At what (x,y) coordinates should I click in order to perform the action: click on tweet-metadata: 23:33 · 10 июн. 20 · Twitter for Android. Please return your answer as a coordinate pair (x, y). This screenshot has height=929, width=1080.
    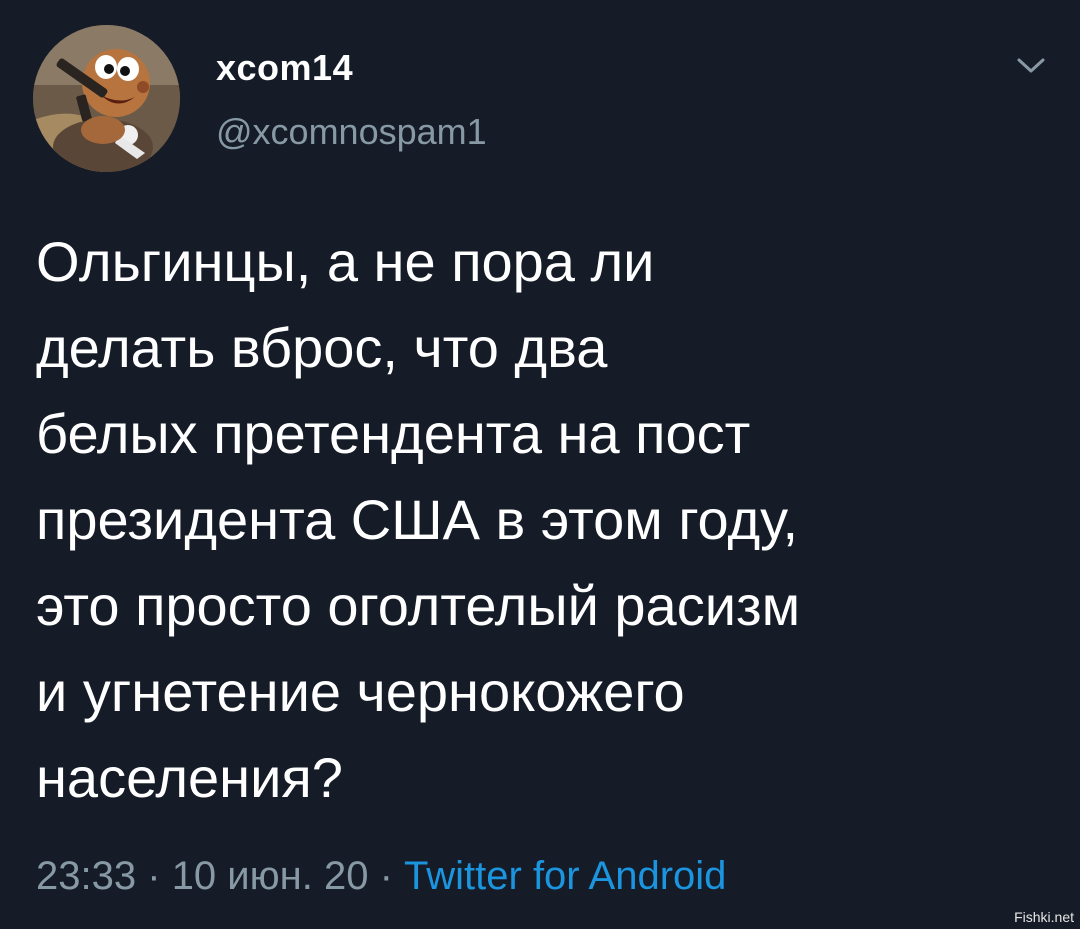
    Looking at the image, I should click on (381, 876).